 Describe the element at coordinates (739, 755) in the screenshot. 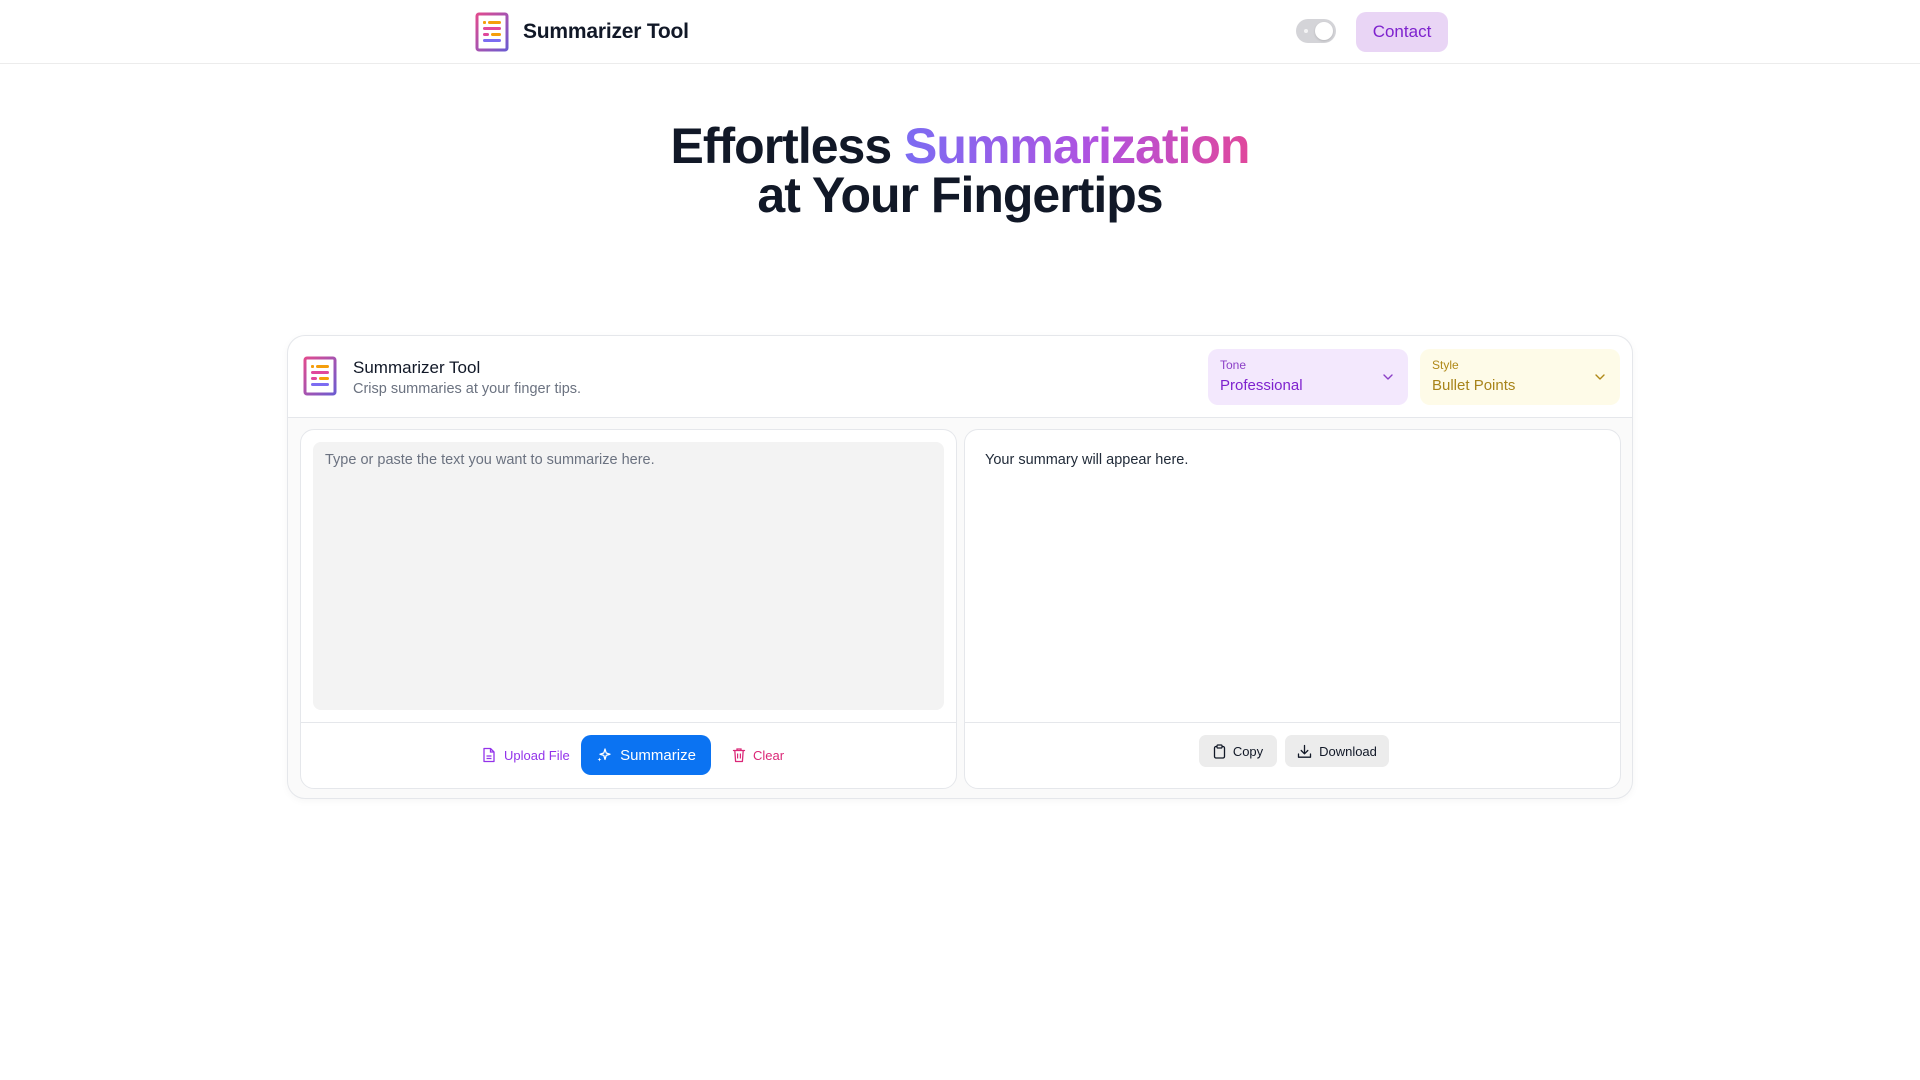

I see `trash-icon` at that location.